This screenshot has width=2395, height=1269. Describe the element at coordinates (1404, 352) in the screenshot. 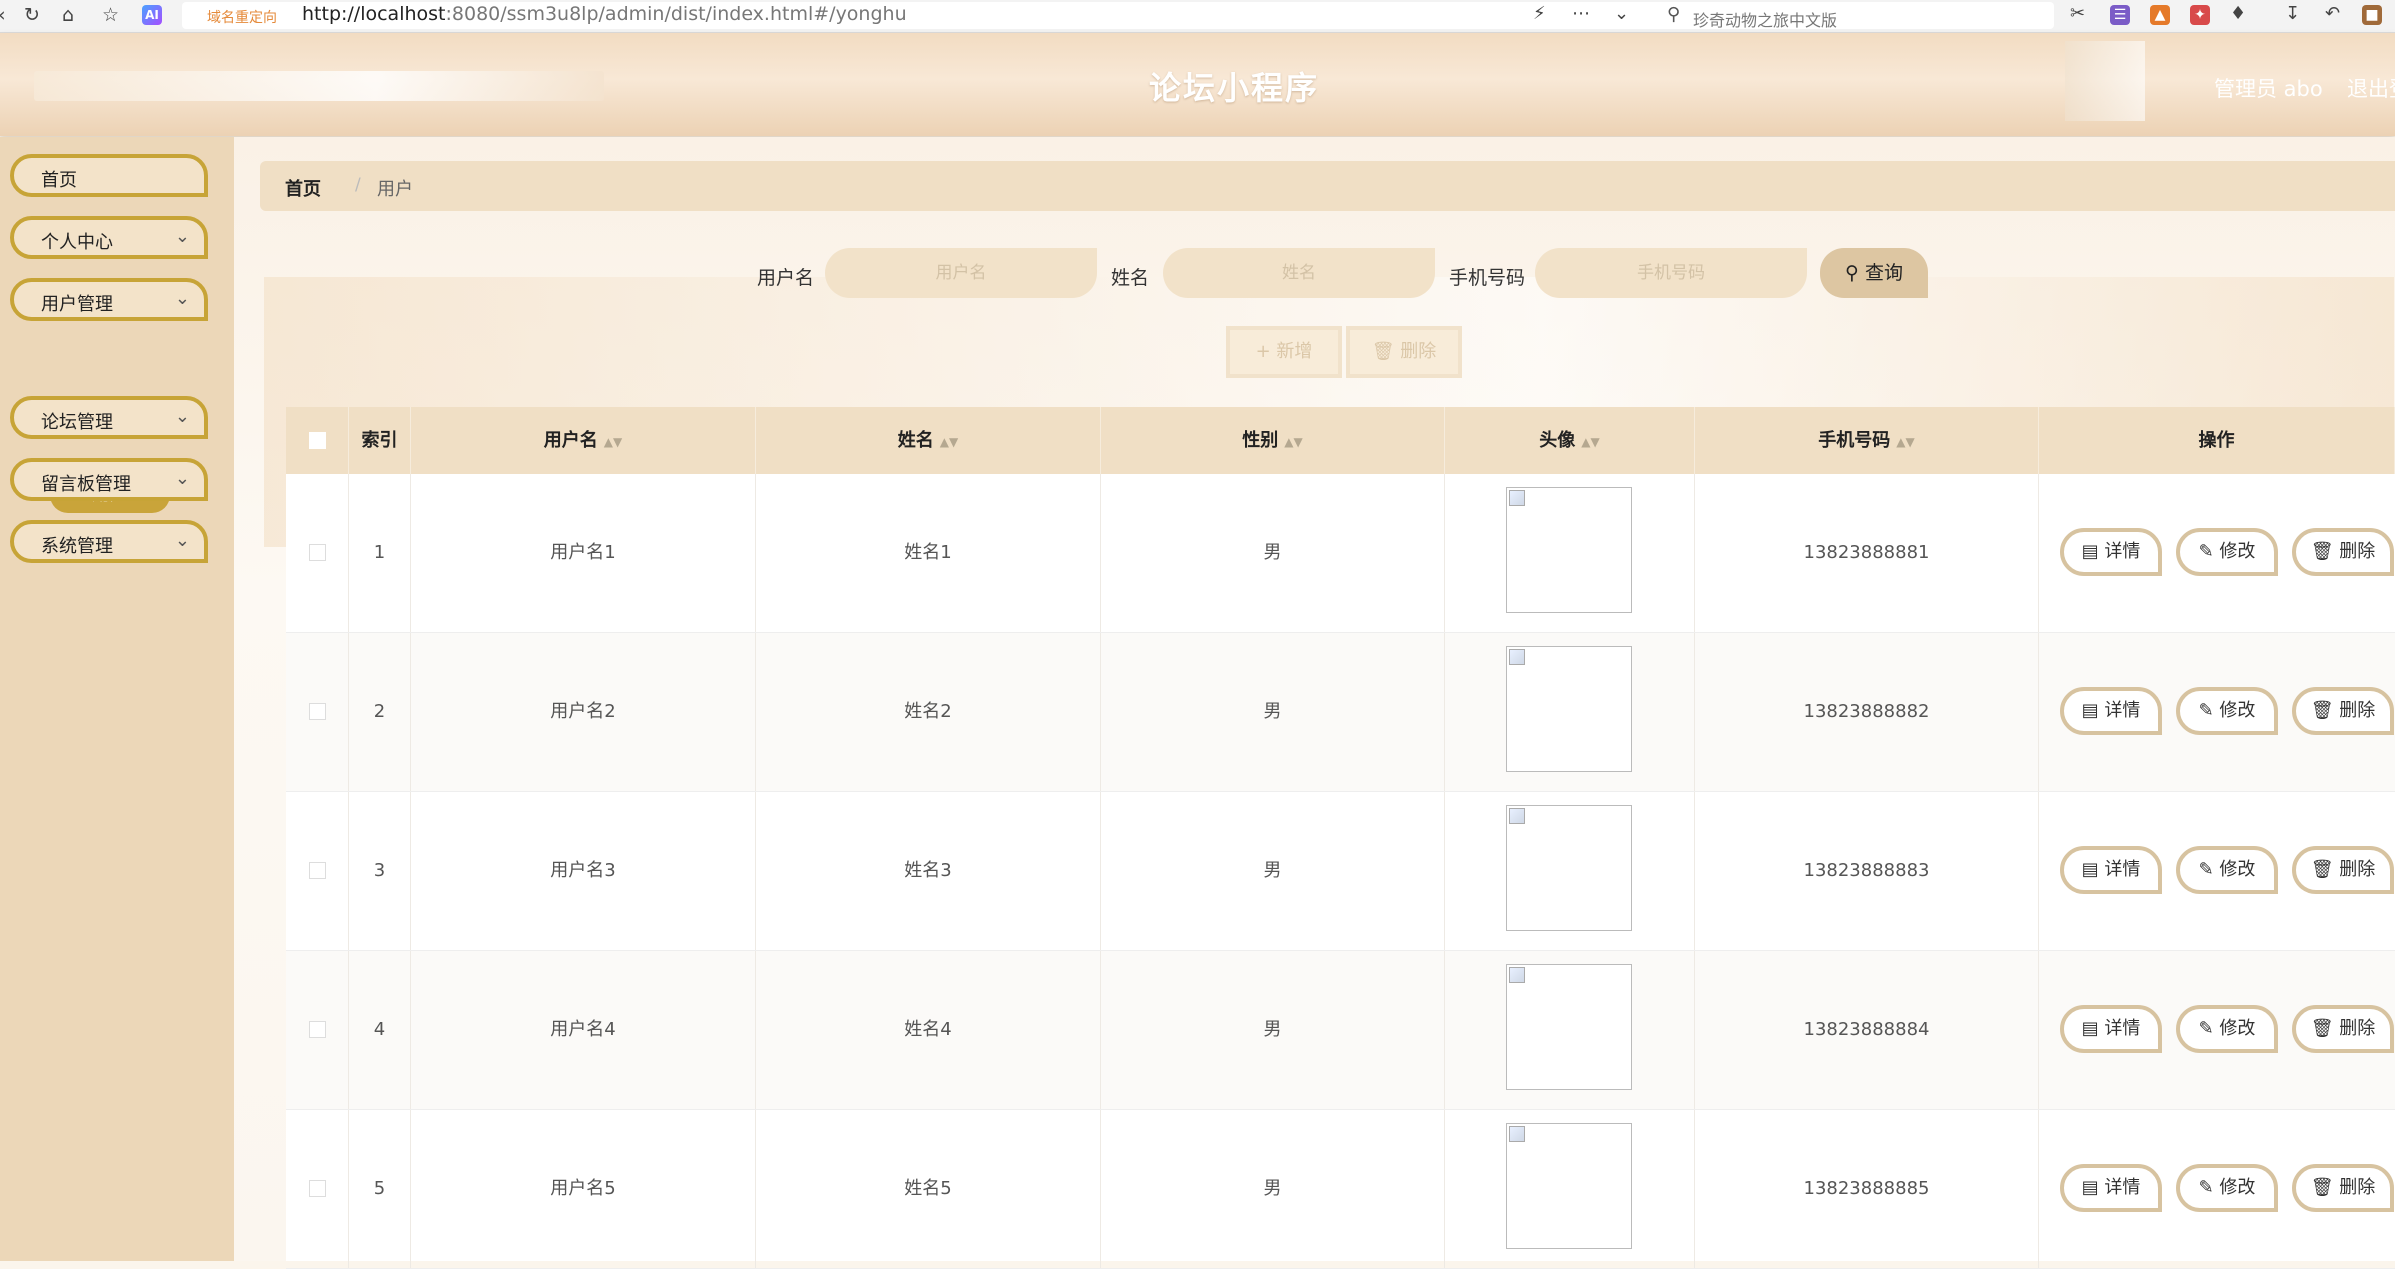

I see `batch-delete-button: 🗑 删除` at that location.